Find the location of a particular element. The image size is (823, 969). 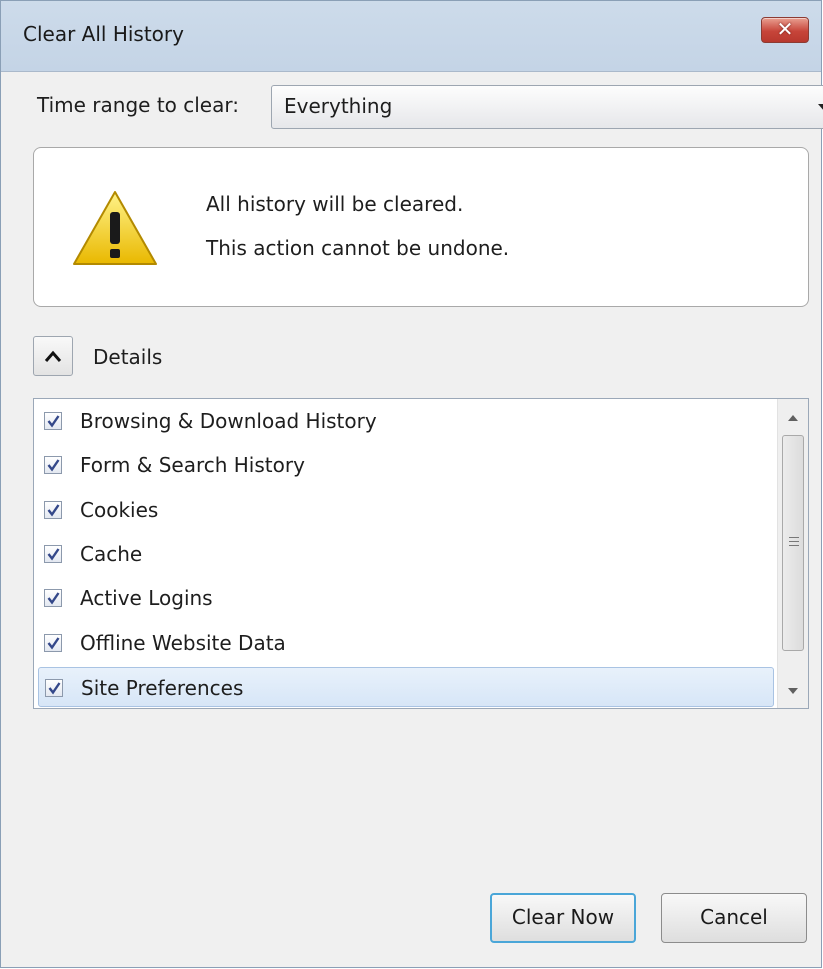

list-item-label: Site Preferences is located at coordinates (162, 687).